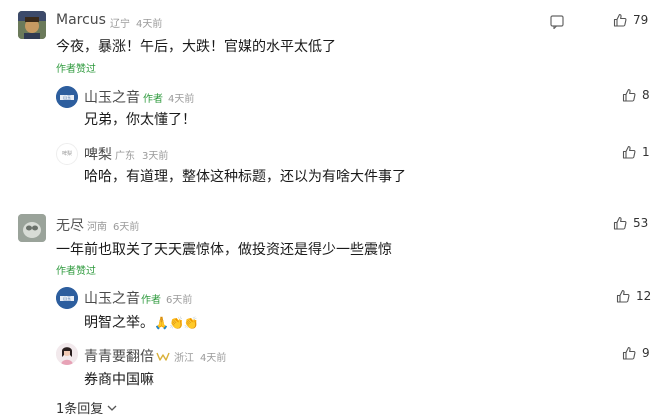 This screenshot has height=416, width=660. Describe the element at coordinates (98, 154) in the screenshot. I see `reply-username: 啤梨` at that location.